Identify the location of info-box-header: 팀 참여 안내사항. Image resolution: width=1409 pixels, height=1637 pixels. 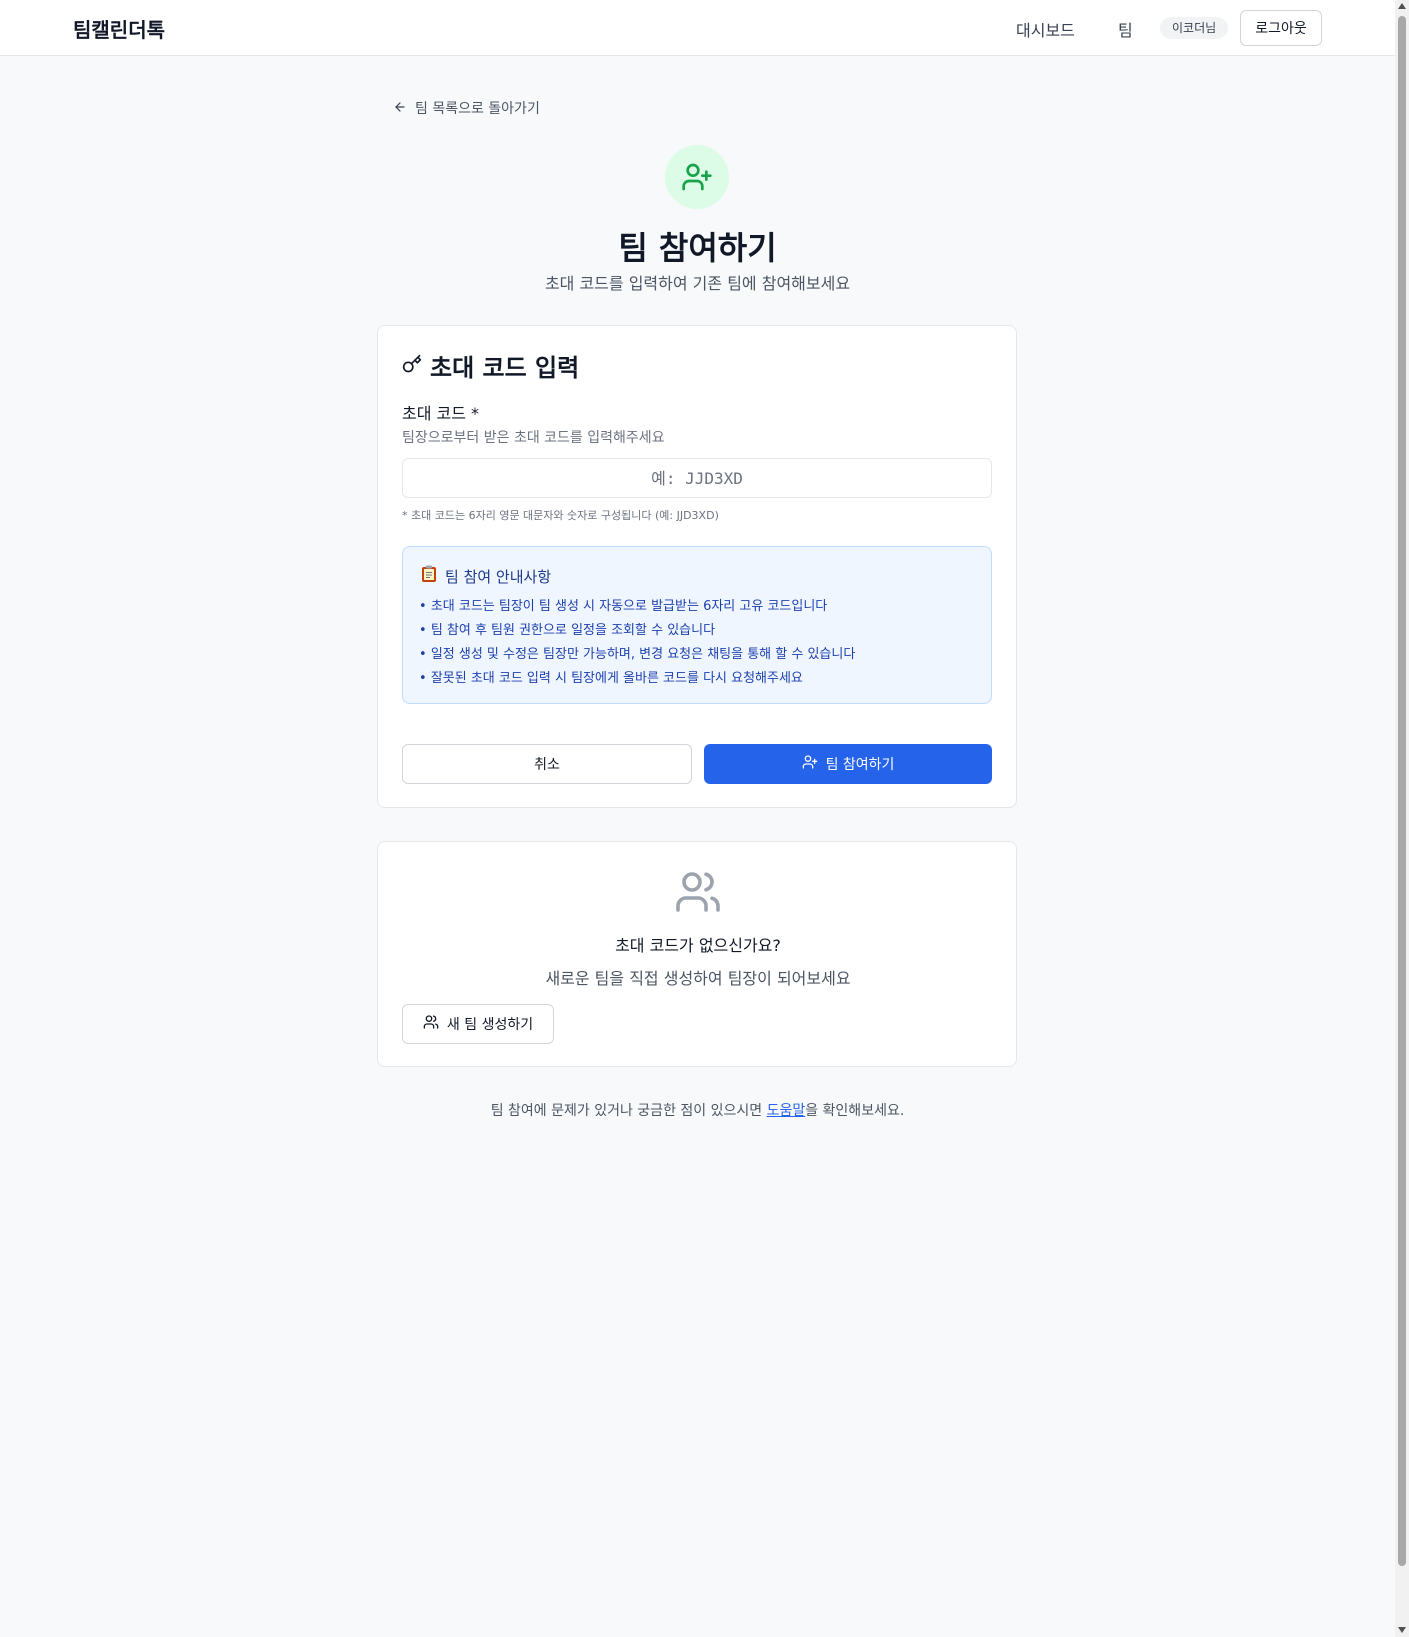
(486, 576).